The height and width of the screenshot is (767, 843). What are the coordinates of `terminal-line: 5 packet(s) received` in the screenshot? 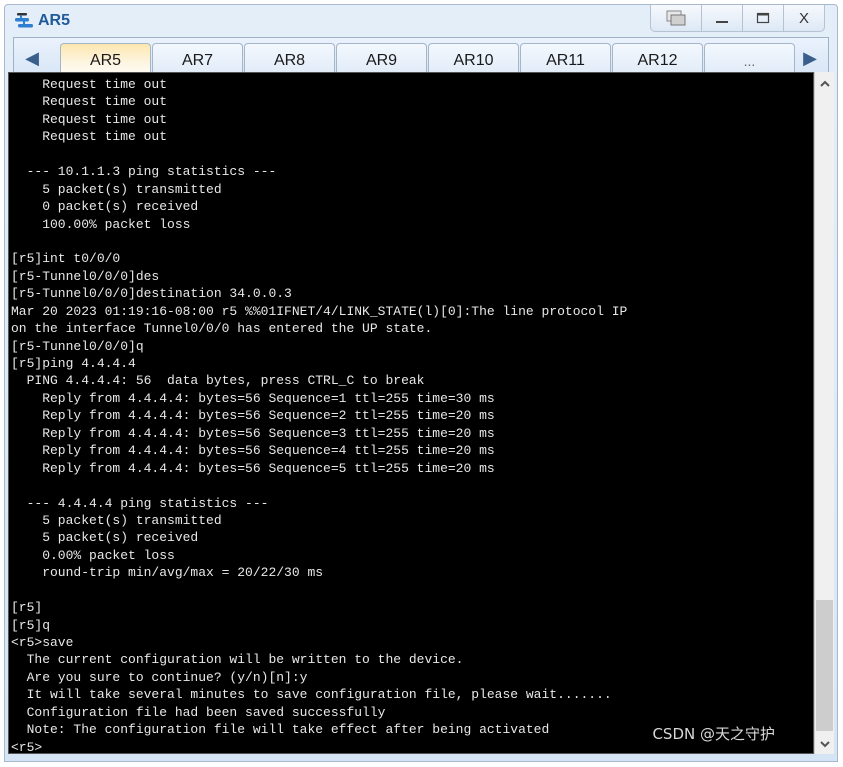 It's located at (105, 538).